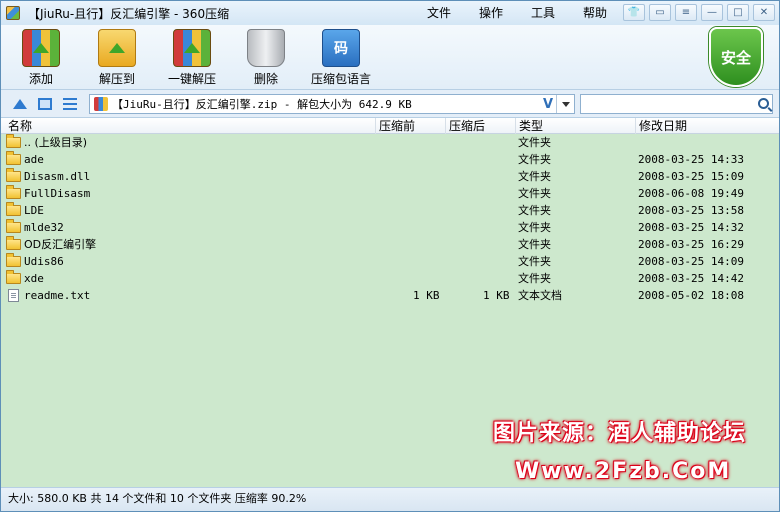 The height and width of the screenshot is (512, 780). I want to click on minimize-button: —, so click(712, 12).